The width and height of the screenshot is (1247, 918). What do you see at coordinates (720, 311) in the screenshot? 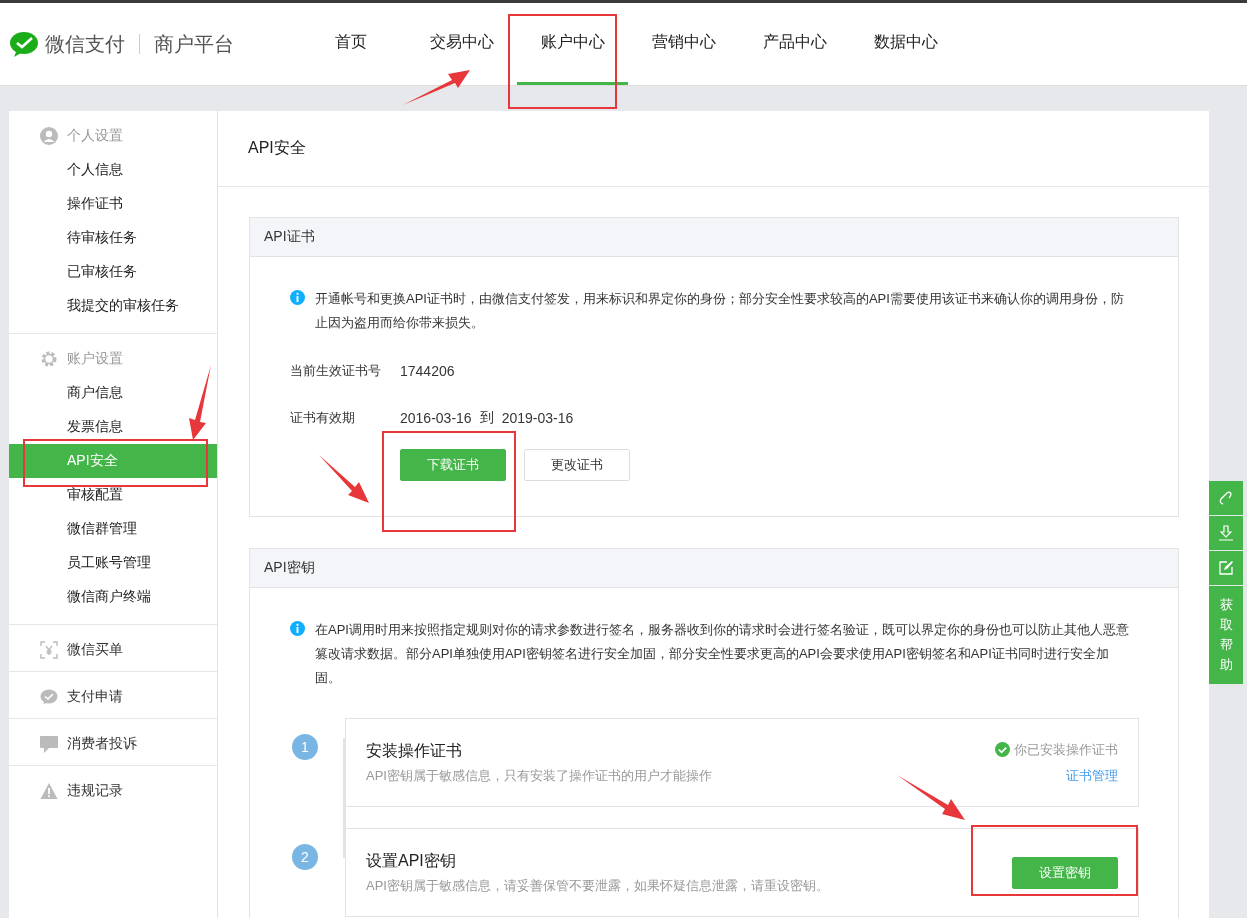
I see `notice-text: 开通帐号和更换API证书时，由微信支付签发，用来标识和界定你的身份；部分安全性要求较高的API需要使用该证书来确认你的调用身份，防止因为盗用而给你带来损失。` at bounding box center [720, 311].